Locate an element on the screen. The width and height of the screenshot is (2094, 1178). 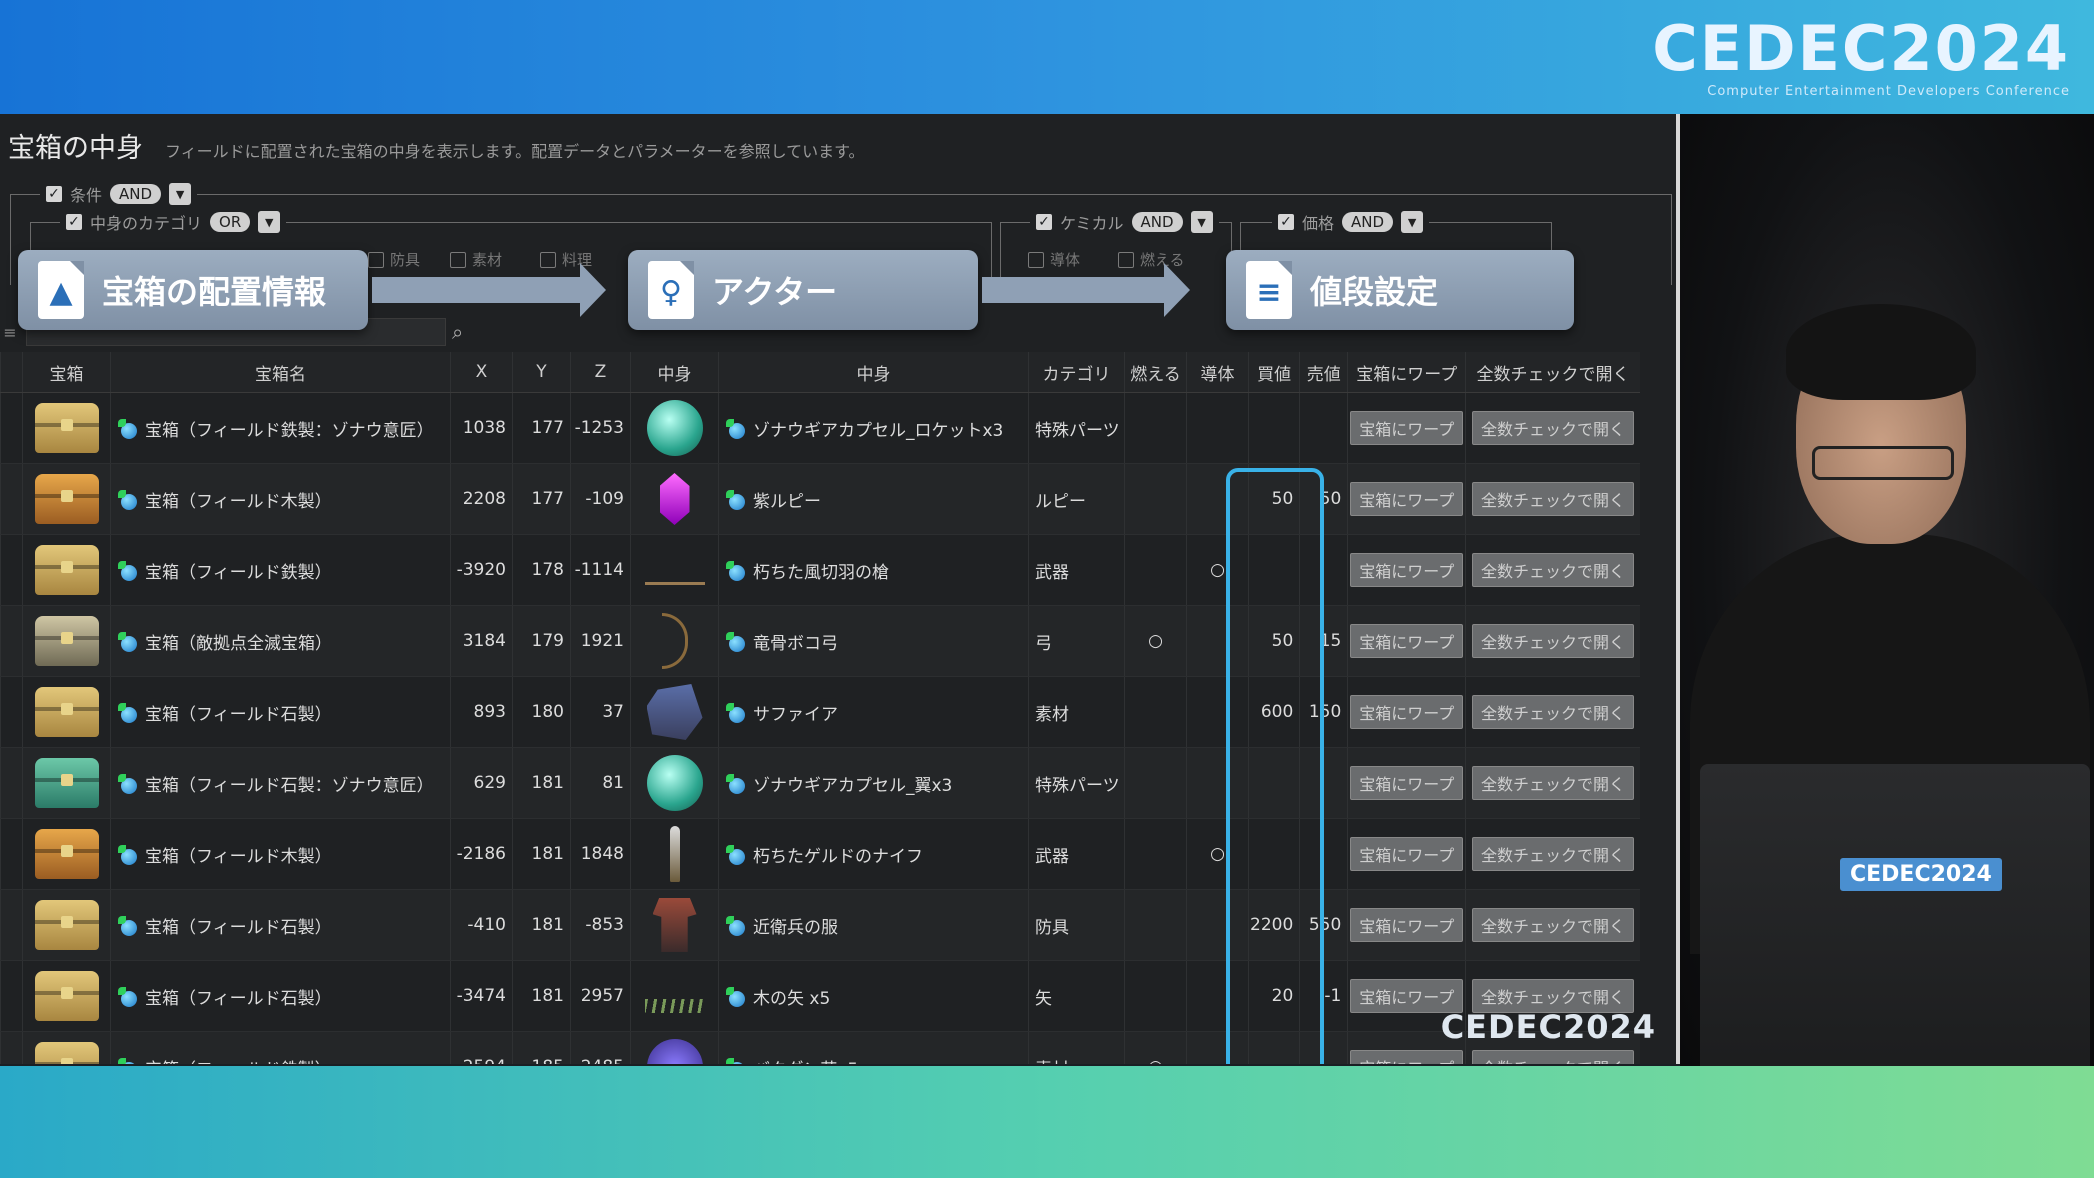
header-buy: 買値 is located at coordinates (1273, 372).